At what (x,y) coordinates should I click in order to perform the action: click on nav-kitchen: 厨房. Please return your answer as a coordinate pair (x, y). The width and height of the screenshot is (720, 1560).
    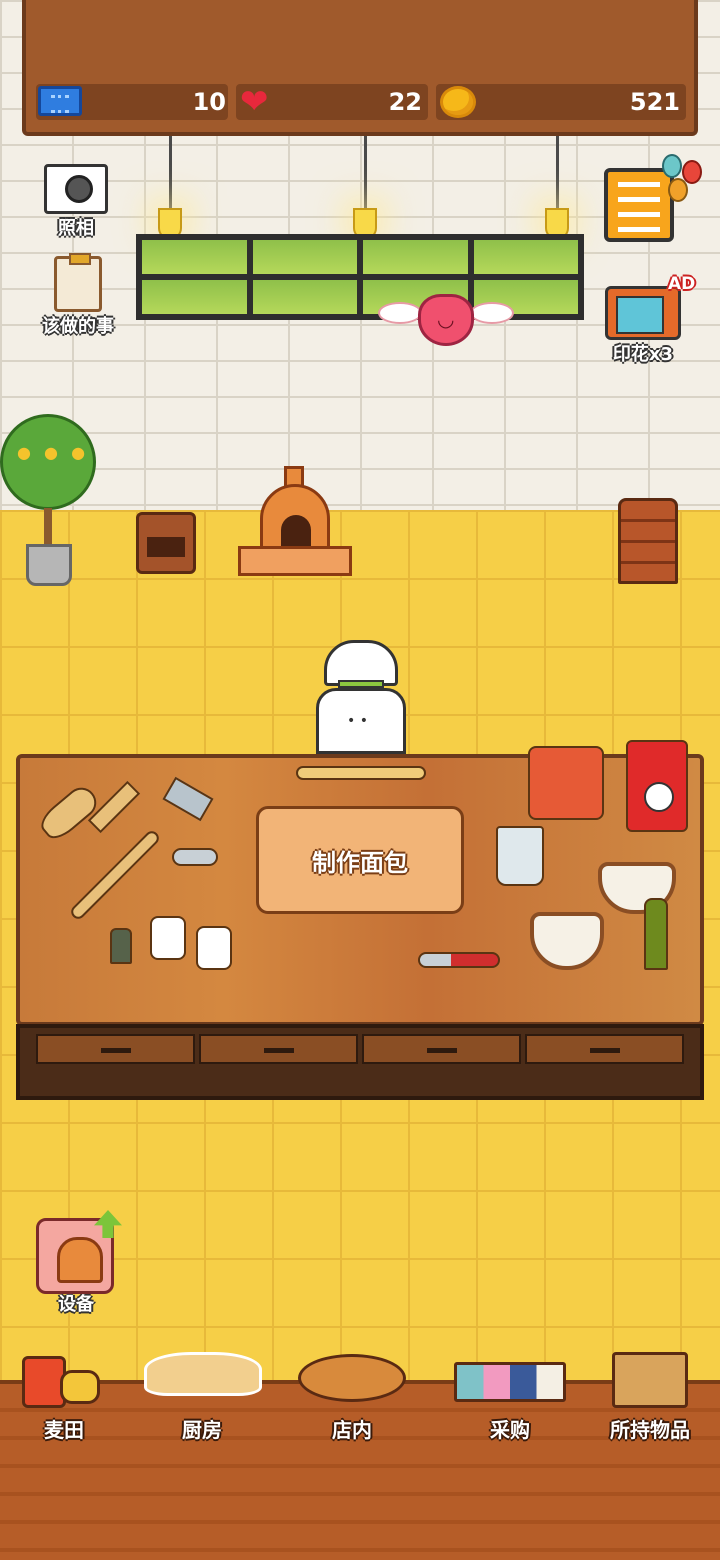
    Looking at the image, I should click on (202, 1396).